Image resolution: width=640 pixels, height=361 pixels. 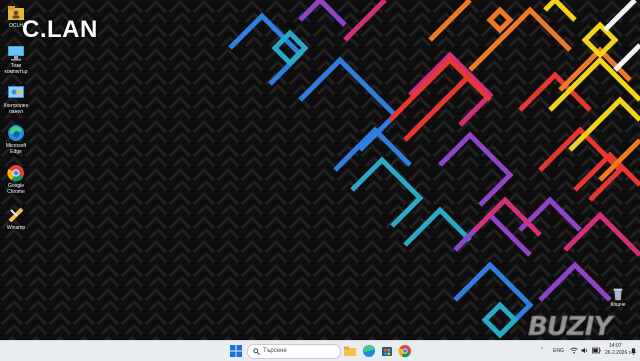 I want to click on winamp-icon, so click(x=16, y=215).